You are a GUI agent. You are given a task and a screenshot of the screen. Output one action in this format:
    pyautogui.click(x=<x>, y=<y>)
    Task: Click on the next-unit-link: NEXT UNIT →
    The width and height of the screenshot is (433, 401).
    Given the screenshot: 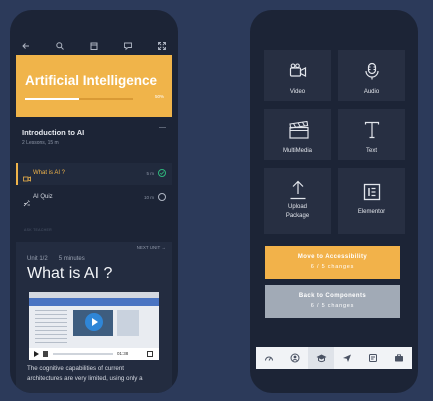 What is the action you would take?
    pyautogui.click(x=151, y=247)
    